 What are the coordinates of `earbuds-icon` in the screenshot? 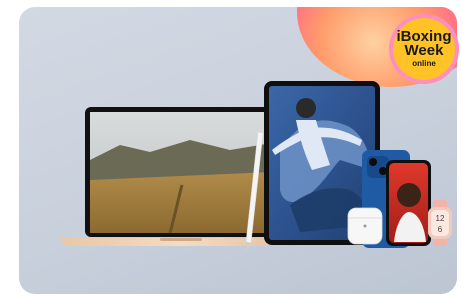 It's located at (365, 226).